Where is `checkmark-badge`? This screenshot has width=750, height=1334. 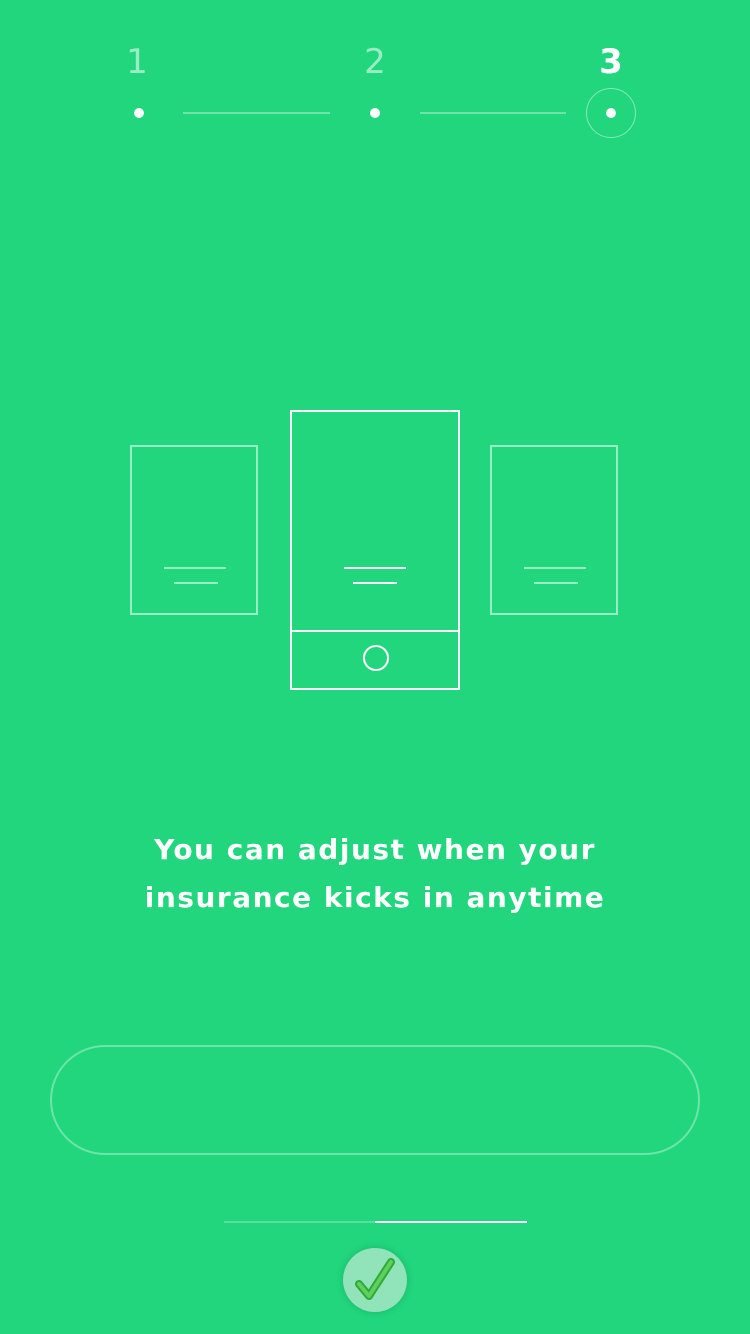 checkmark-badge is located at coordinates (375, 1280).